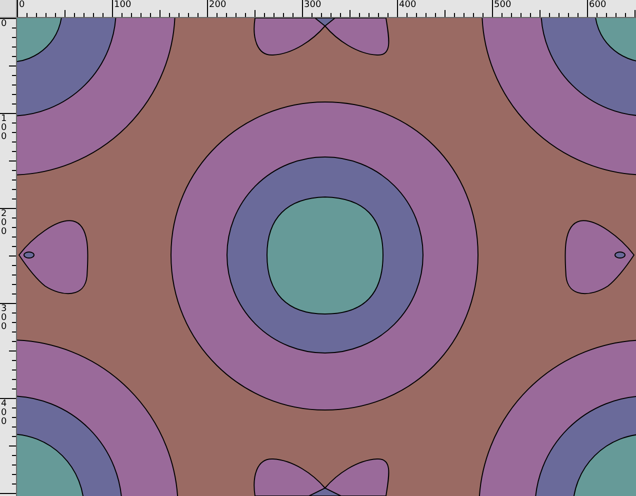 This screenshot has width=636, height=496. Describe the element at coordinates (597, 5) in the screenshot. I see `ruler-label: 600` at that location.